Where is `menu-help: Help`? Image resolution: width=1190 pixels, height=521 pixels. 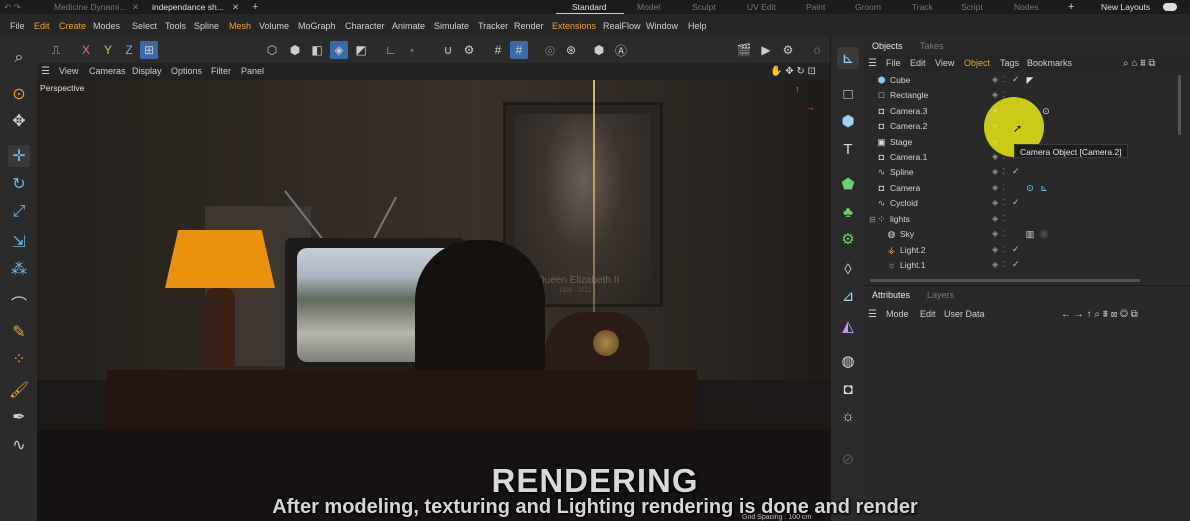 menu-help: Help is located at coordinates (697, 26).